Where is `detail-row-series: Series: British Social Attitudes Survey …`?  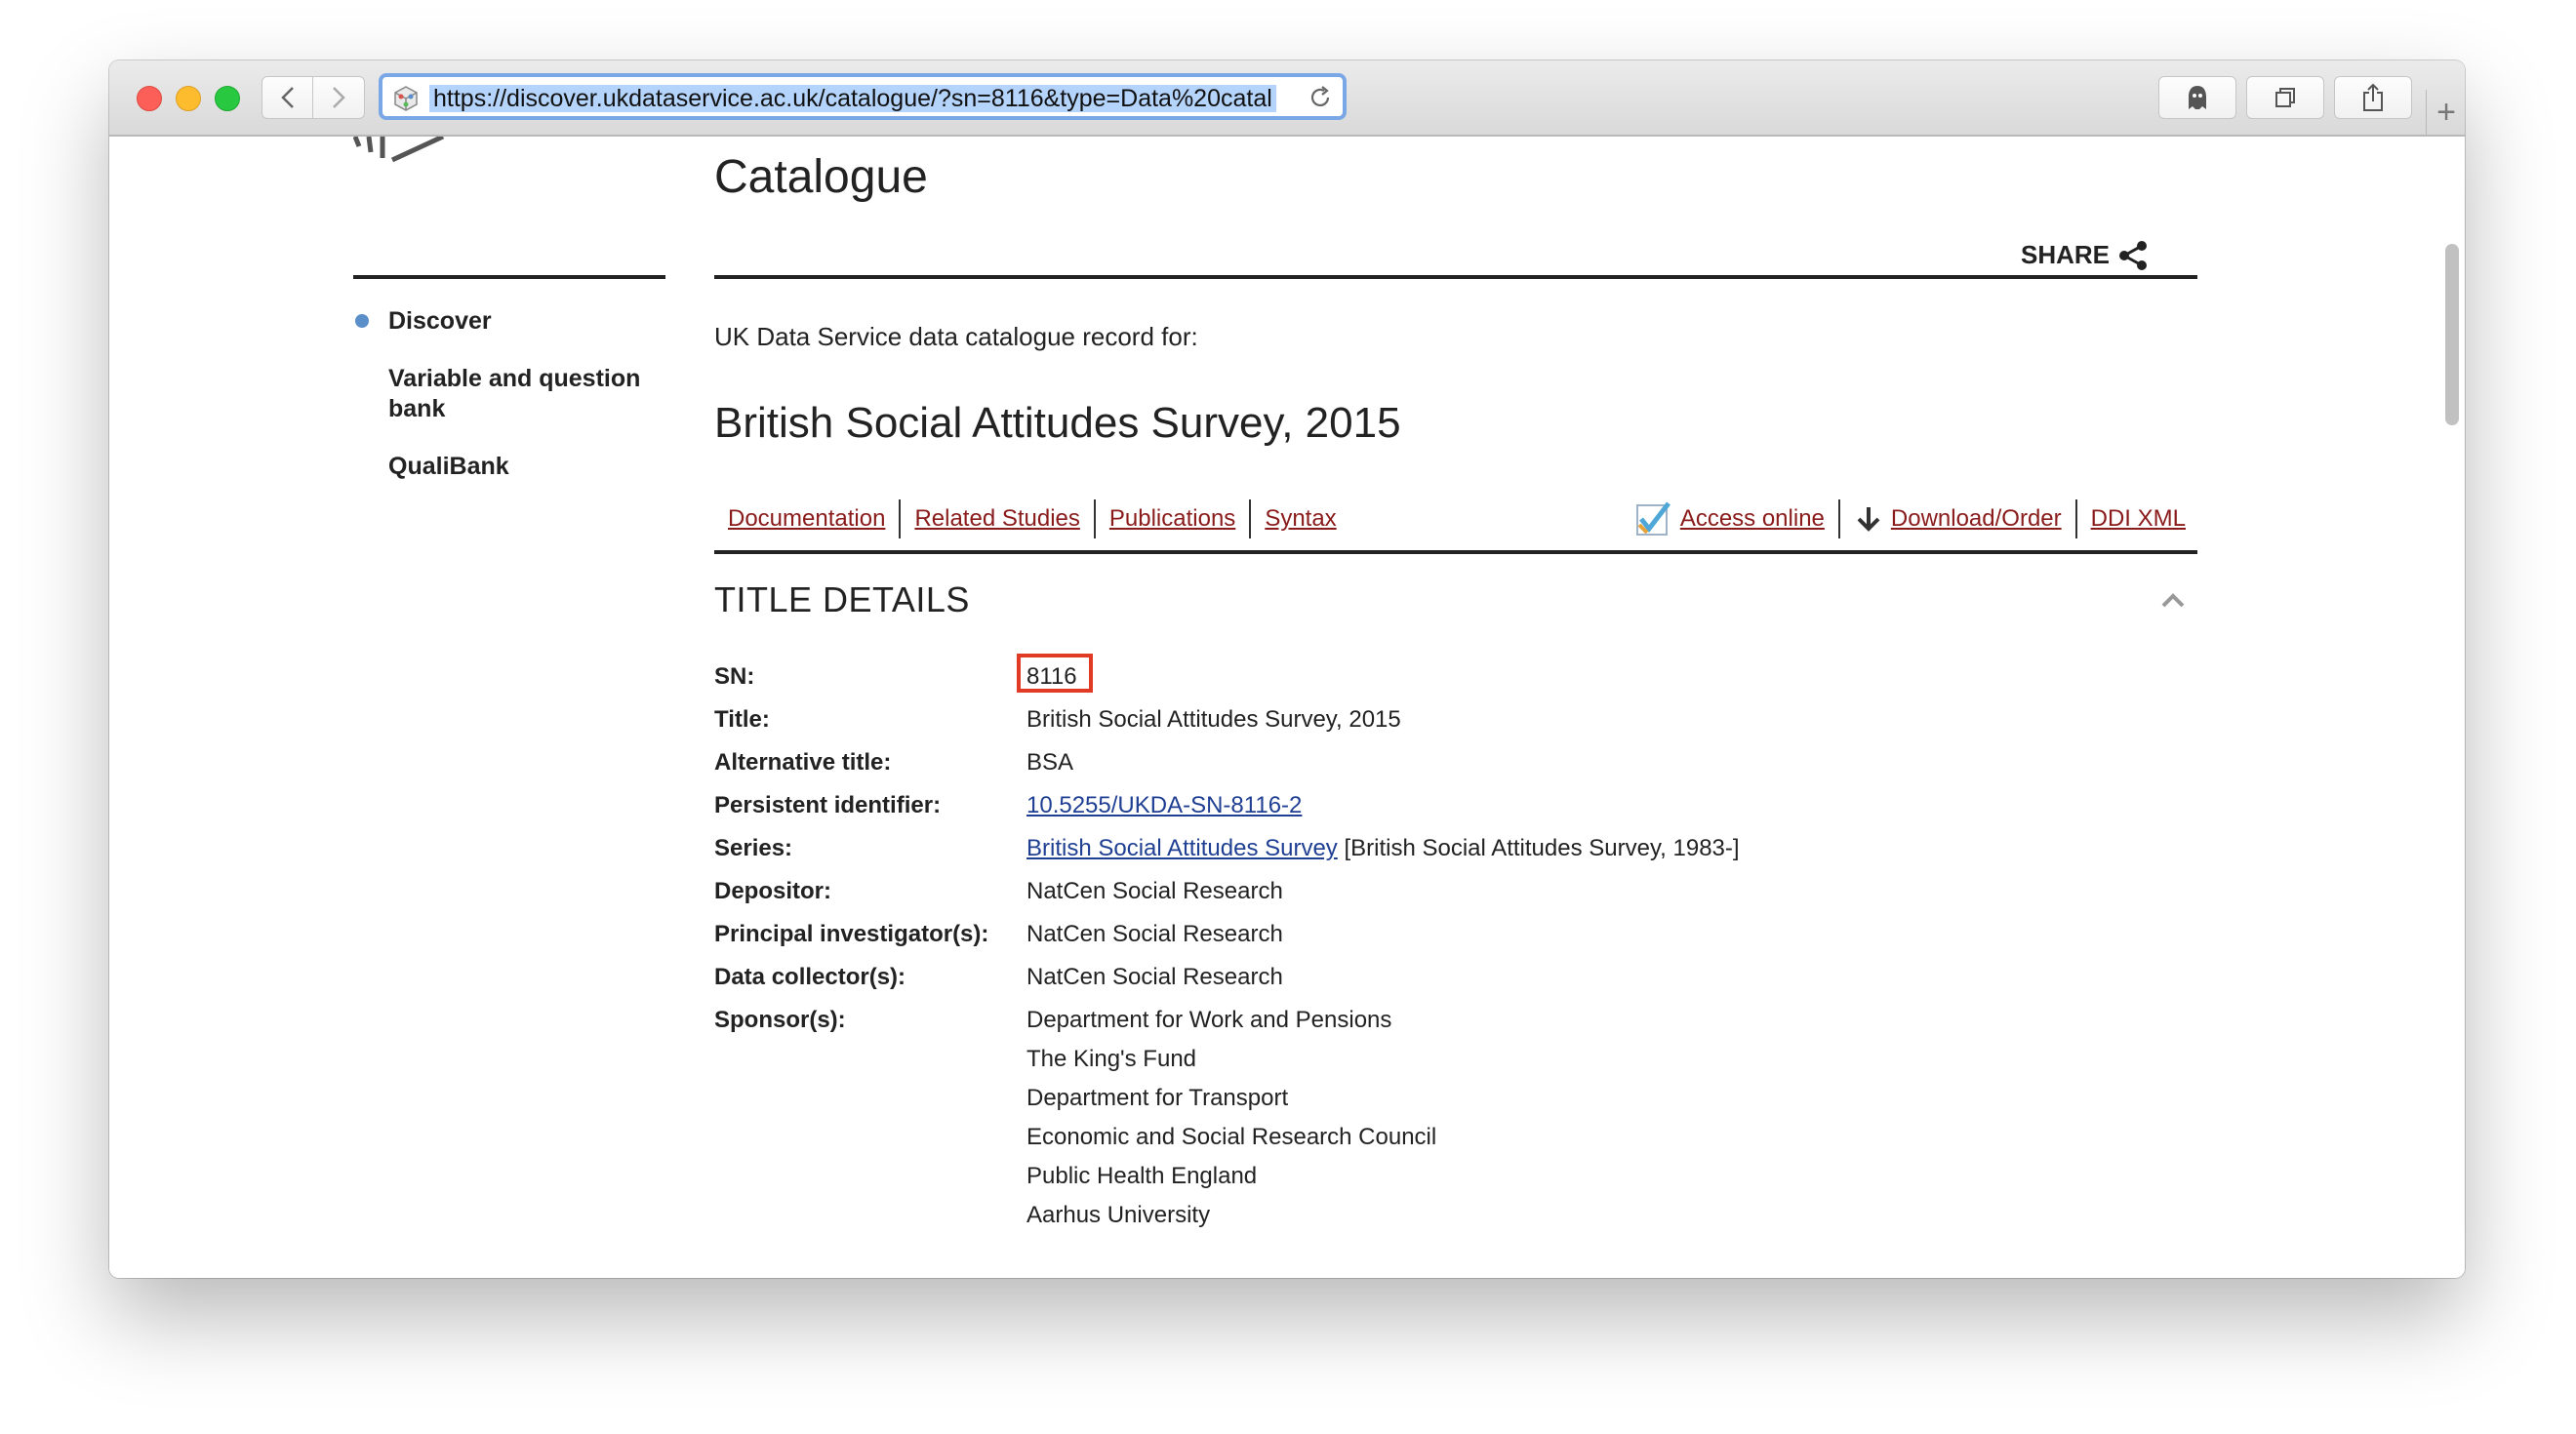 detail-row-series: Series: British Social Attitudes Survey … is located at coordinates (1446, 848).